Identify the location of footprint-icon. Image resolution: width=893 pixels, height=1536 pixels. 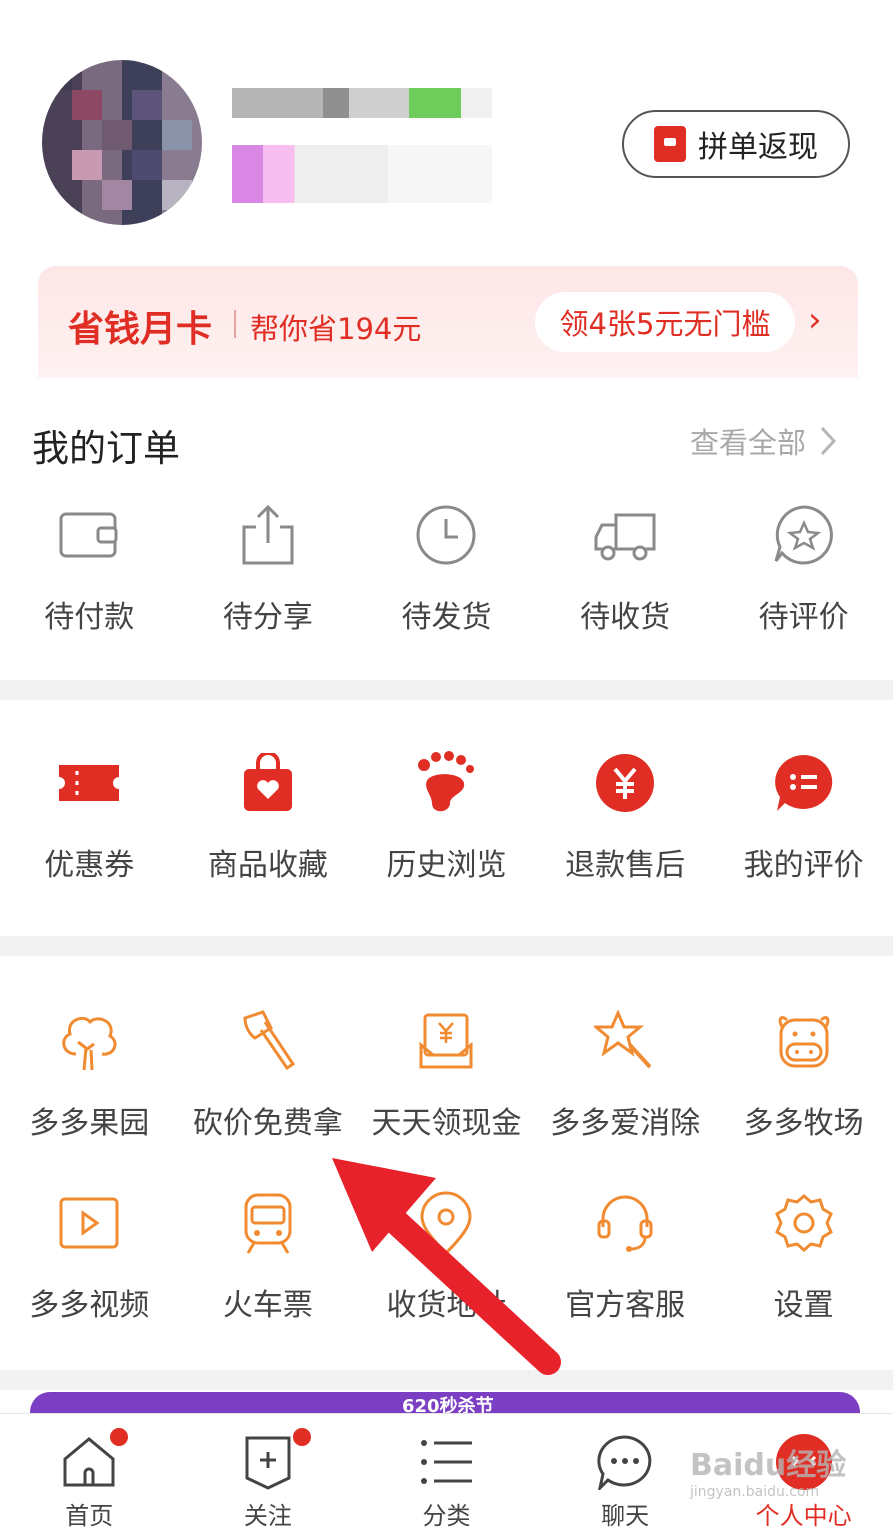
(446, 783).